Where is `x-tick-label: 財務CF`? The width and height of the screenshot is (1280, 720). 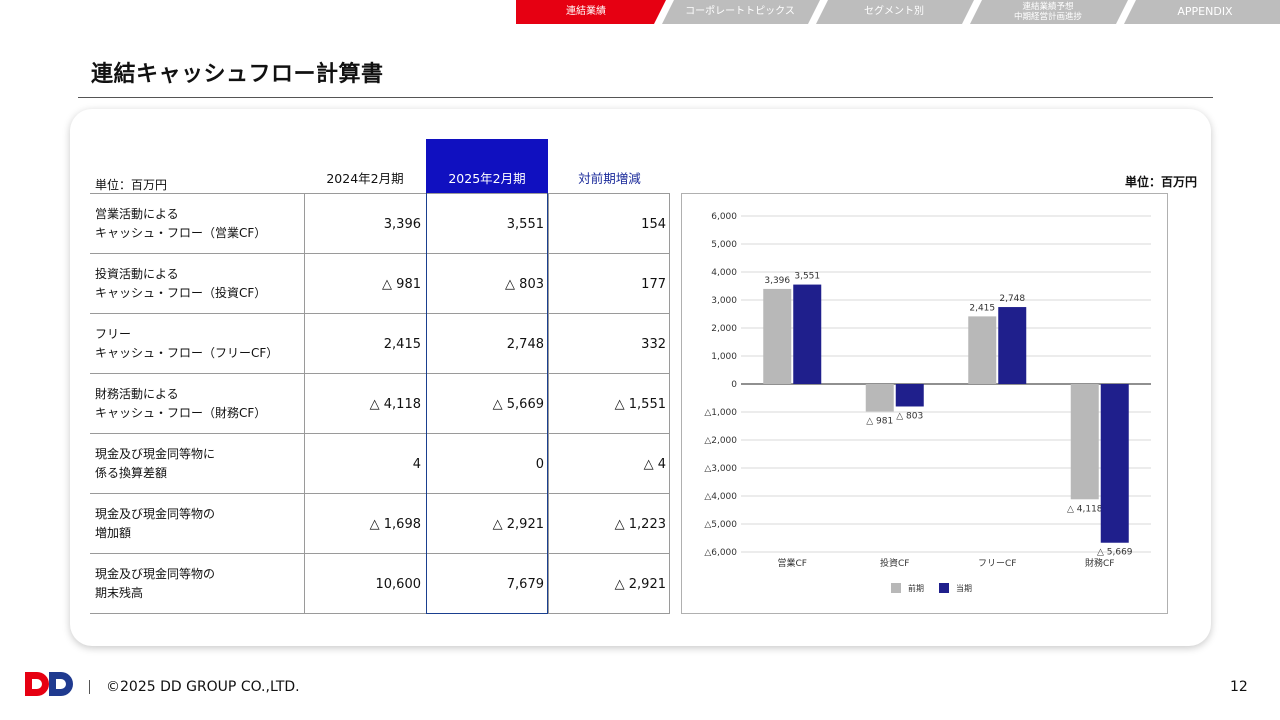 x-tick-label: 財務CF is located at coordinates (1099, 563).